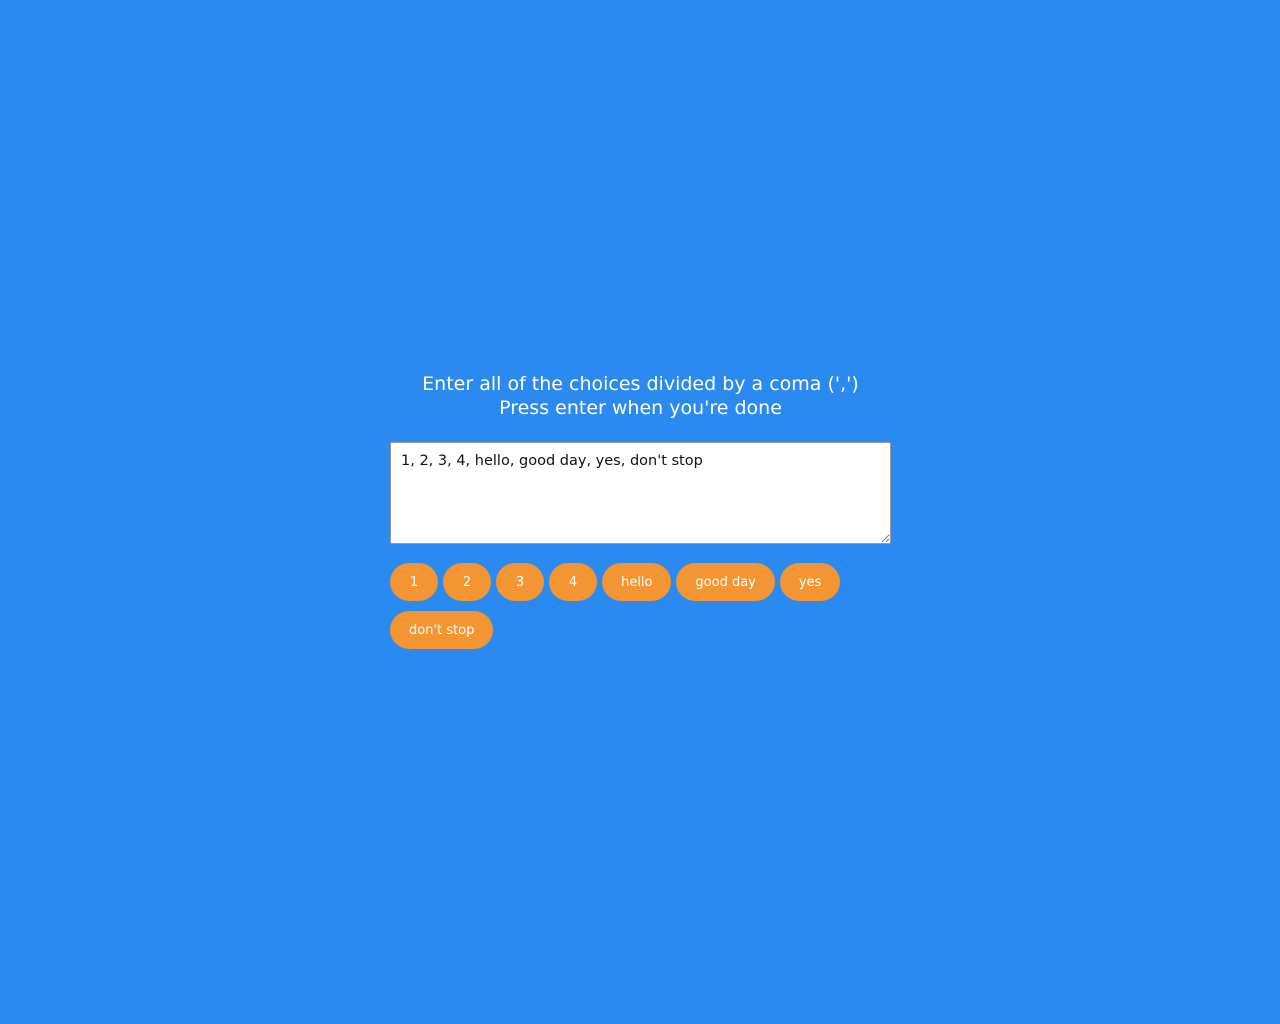 This screenshot has height=1024, width=1280. What do you see at coordinates (640, 611) in the screenshot?
I see `choice-tags: 1 2 3 4 hello good day yes don't stop` at bounding box center [640, 611].